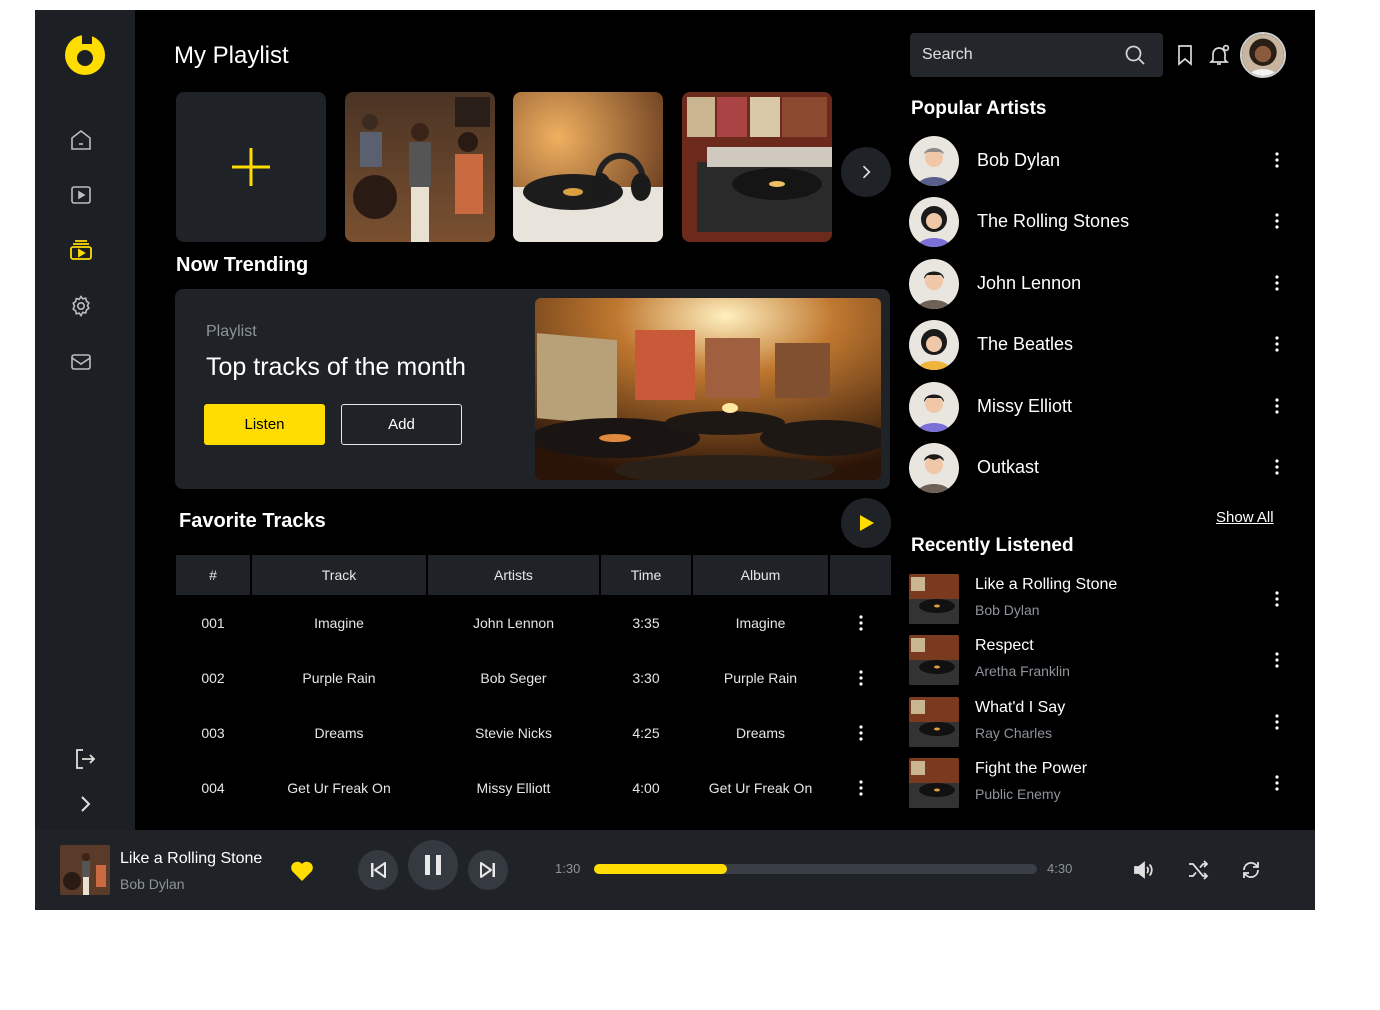  I want to click on repeat-icon, so click(1251, 870).